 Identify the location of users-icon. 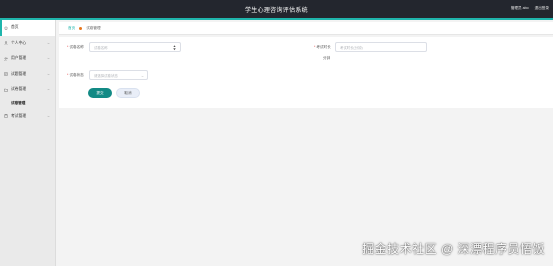
(6, 59).